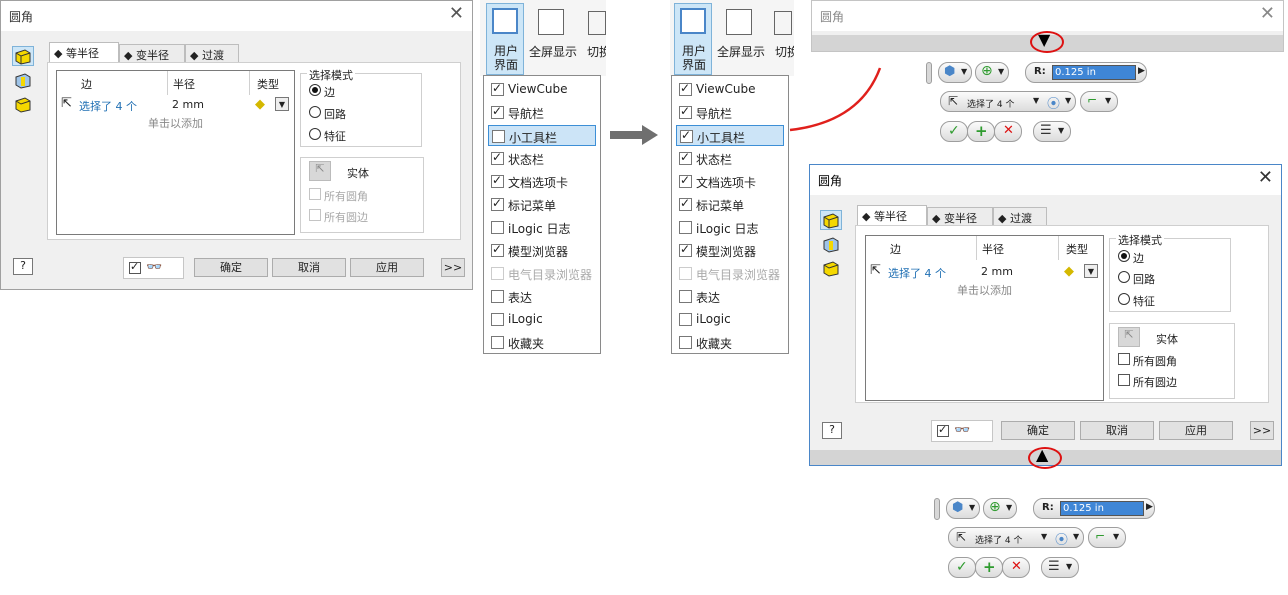 The height and width of the screenshot is (595, 1288). Describe the element at coordinates (943, 430) in the screenshot. I see `preview-checkbox: ✓` at that location.